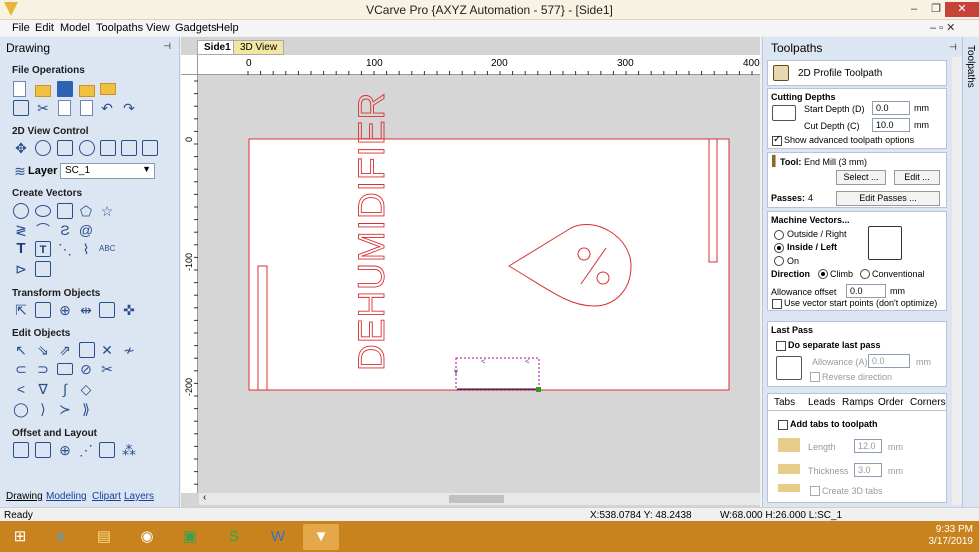  I want to click on cut-icon: ✂, so click(43, 108).